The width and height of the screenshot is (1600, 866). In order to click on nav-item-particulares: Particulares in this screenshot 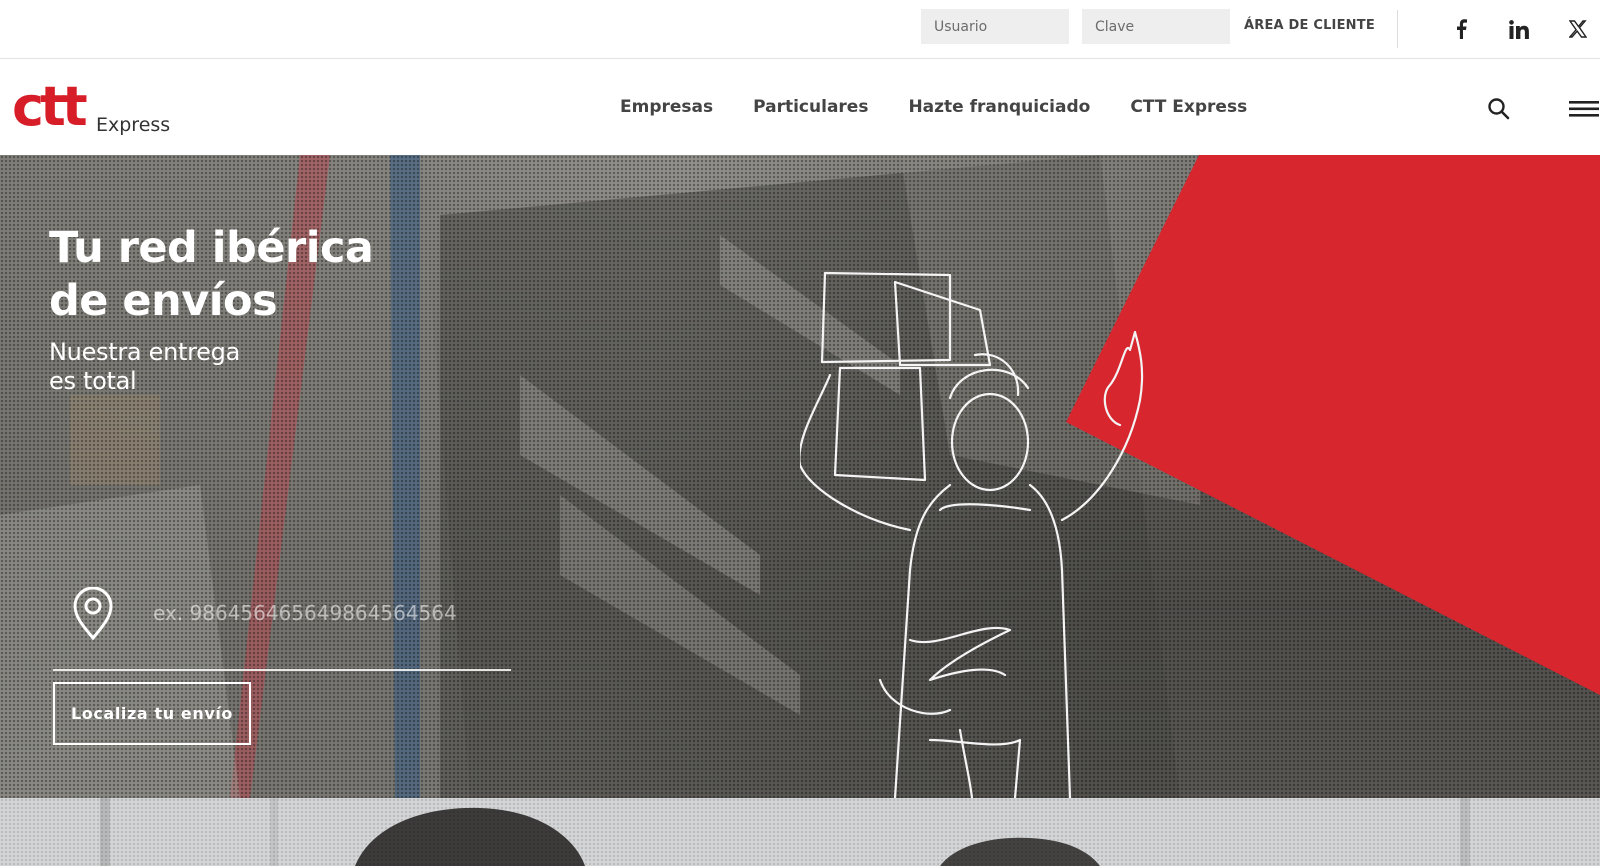, I will do `click(810, 107)`.